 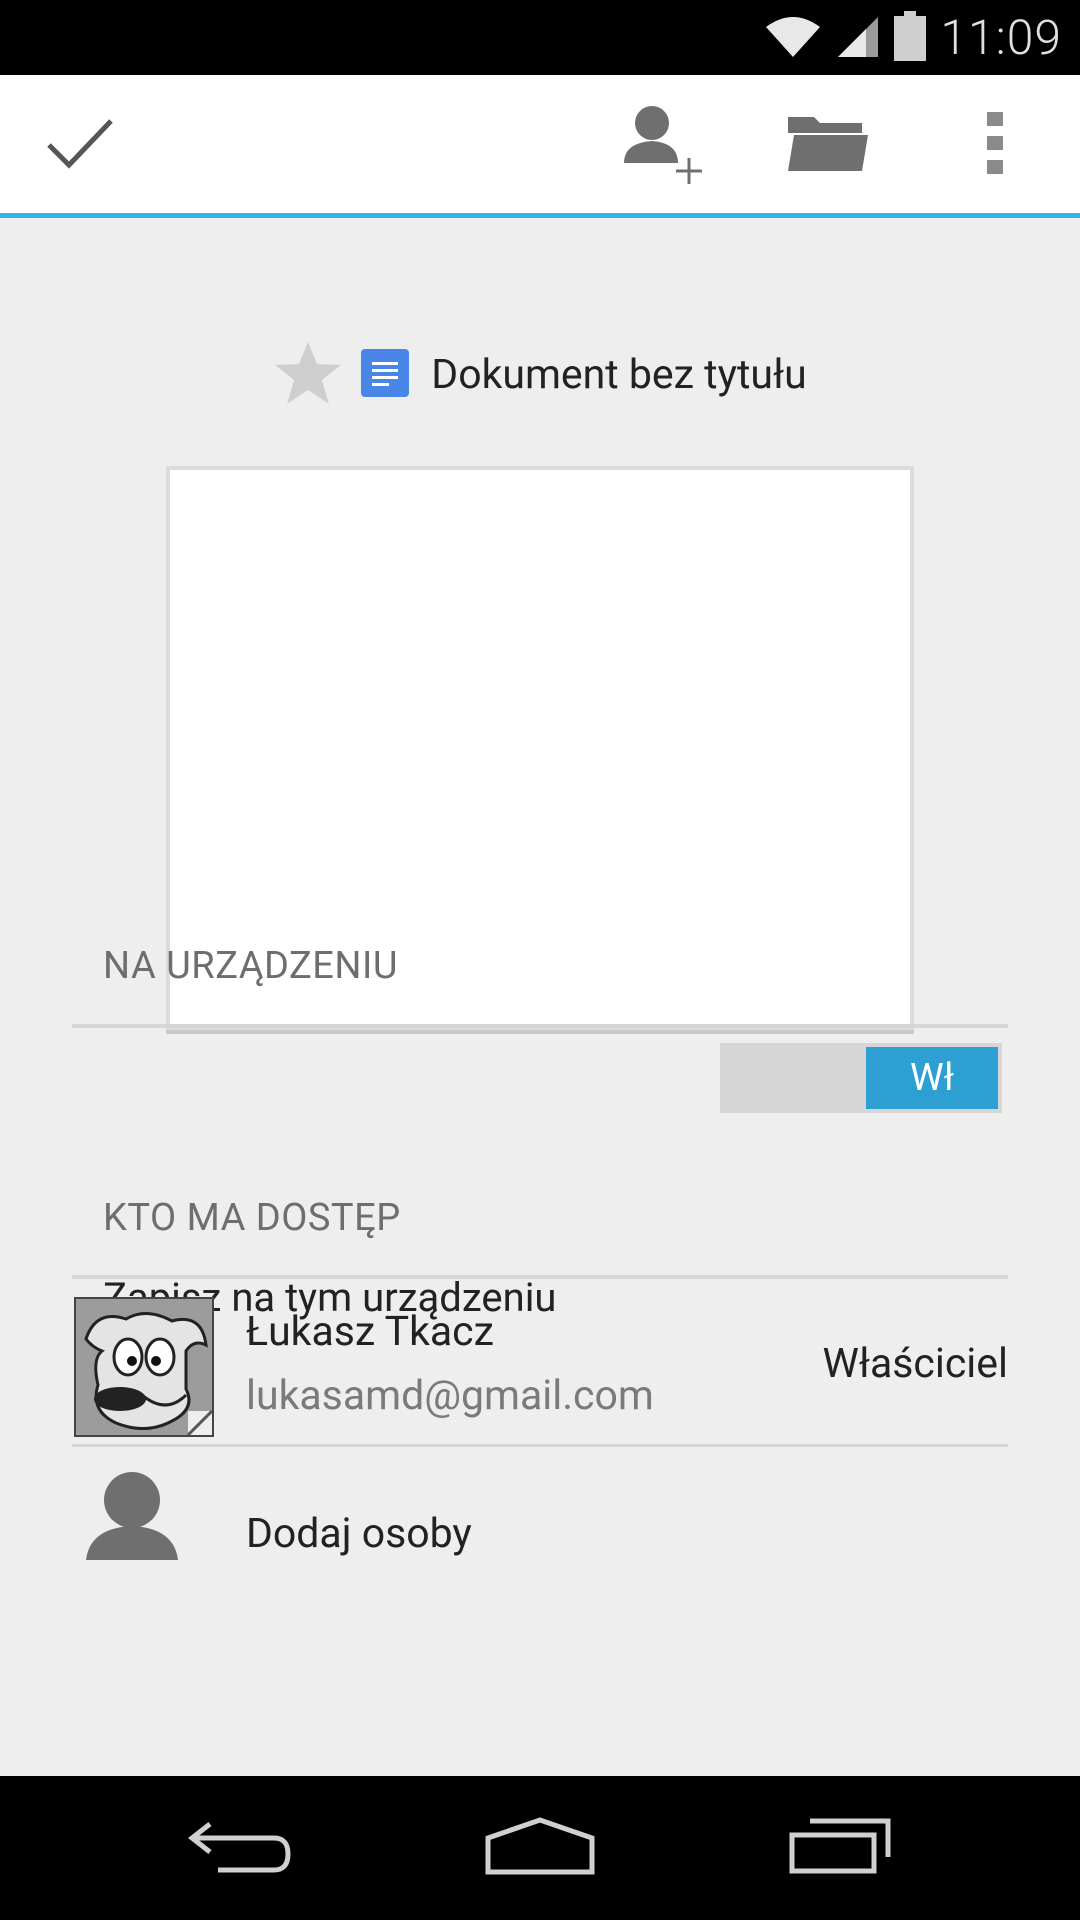 What do you see at coordinates (359, 1534) in the screenshot?
I see `add-people-label: Dodaj osoby` at bounding box center [359, 1534].